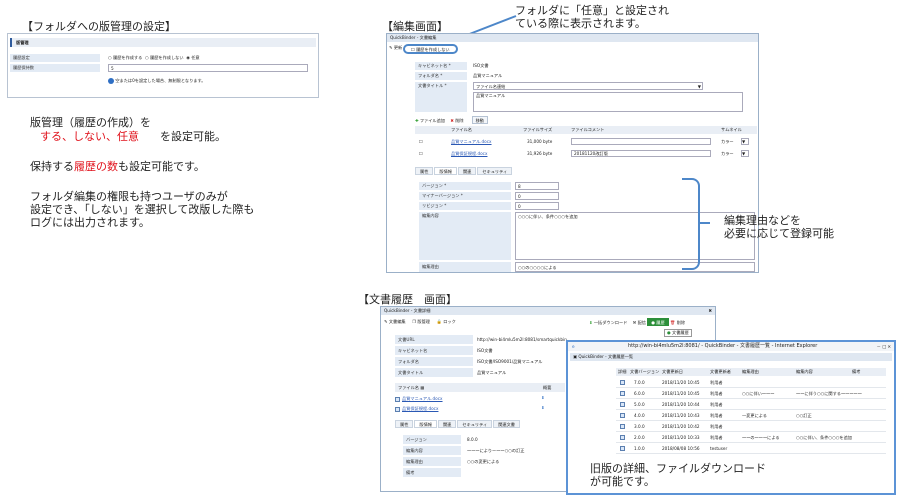 Image resolution: width=898 pixels, height=499 pixels. I want to click on edit-content-label: 編集内容, so click(465, 236).